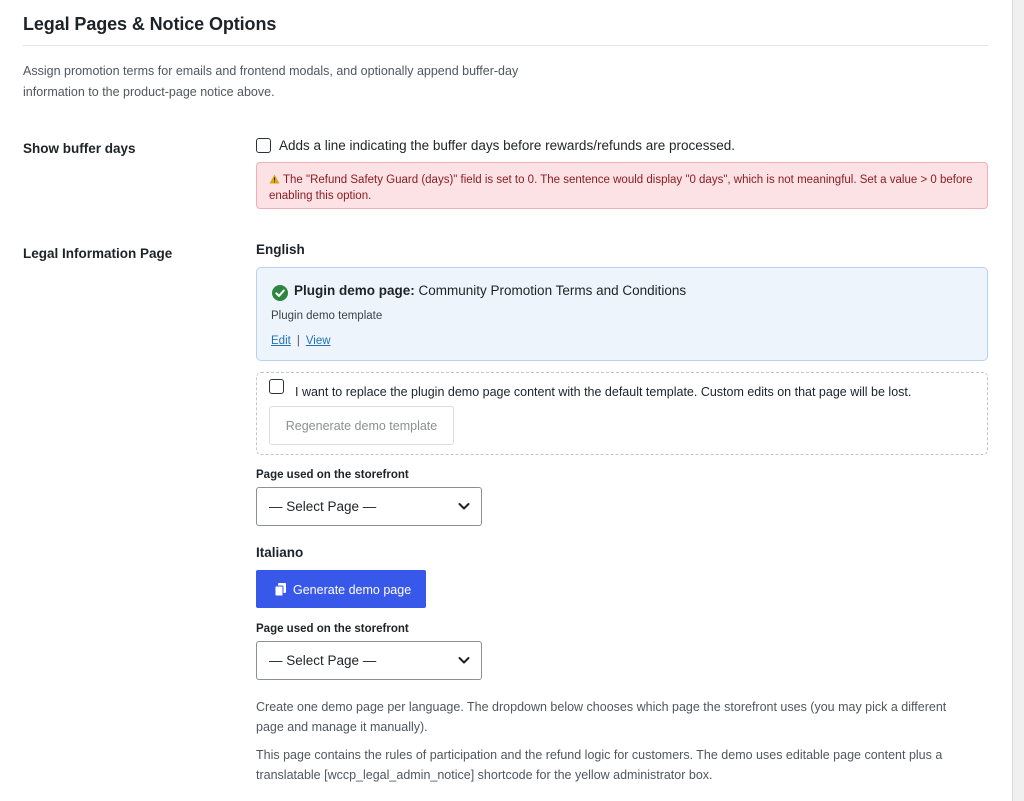 The image size is (1024, 801). Describe the element at coordinates (332, 475) in the screenshot. I see `english-storefront-label: Page used on the storefront` at that location.